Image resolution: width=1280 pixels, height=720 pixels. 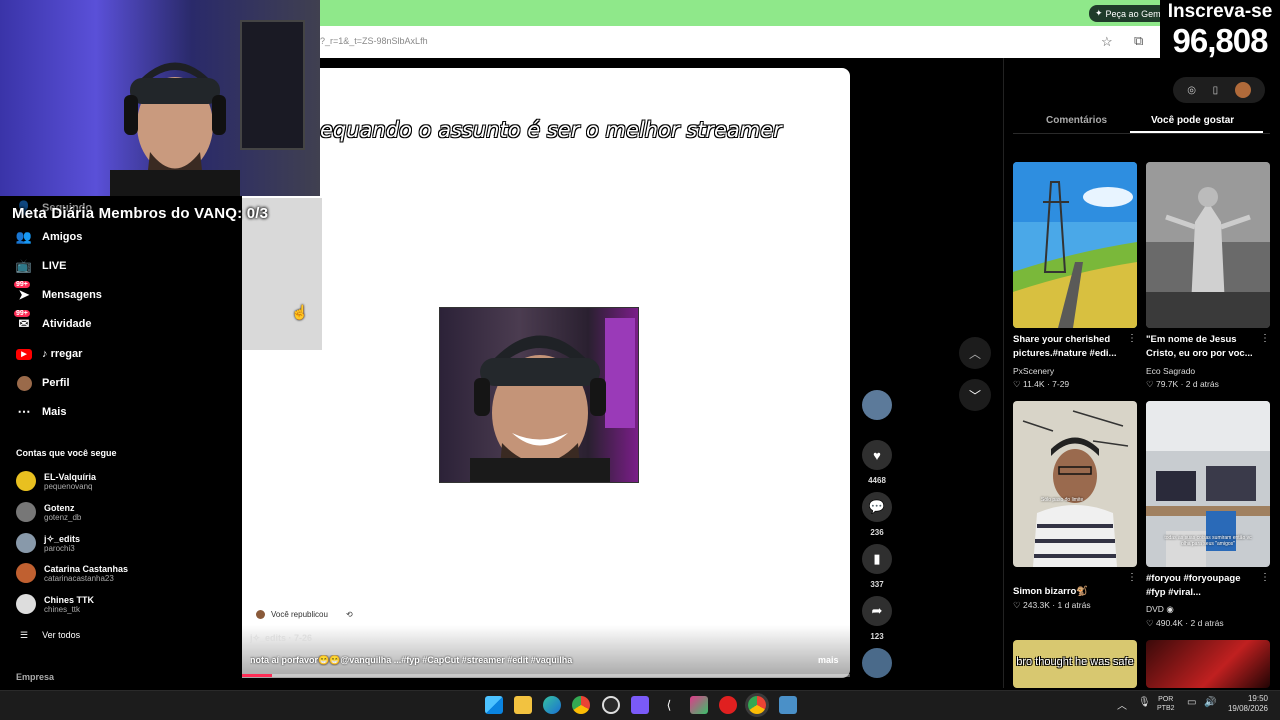 What do you see at coordinates (1245, 704) in the screenshot?
I see `clock: 19:50 19/08/2026` at bounding box center [1245, 704].